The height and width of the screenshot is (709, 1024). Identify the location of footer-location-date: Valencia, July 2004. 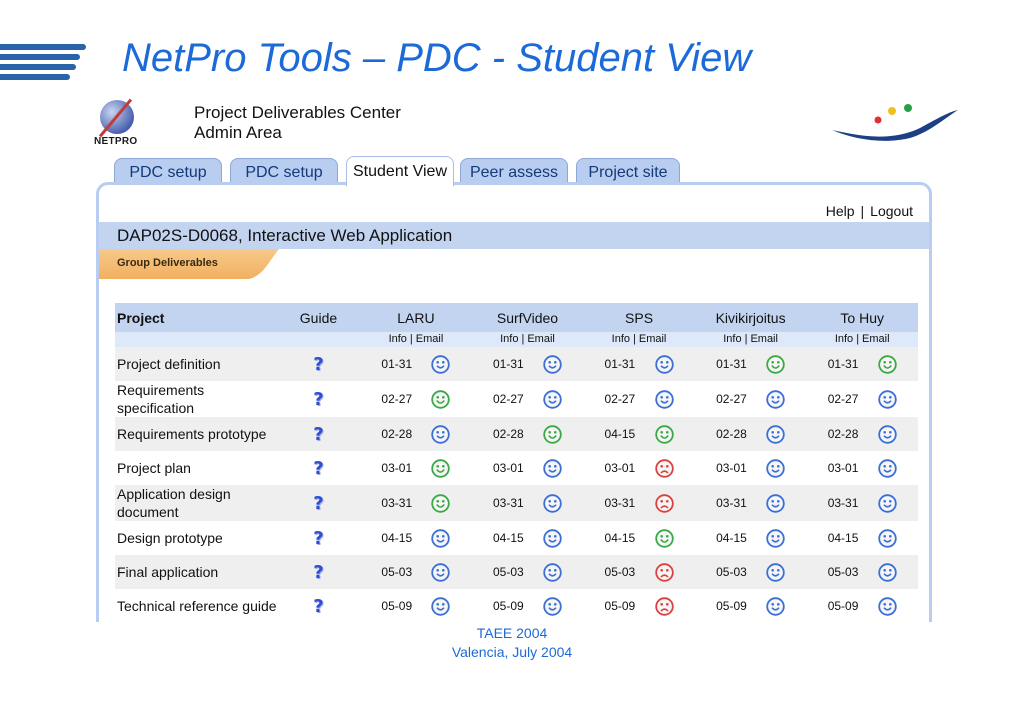
(512, 652).